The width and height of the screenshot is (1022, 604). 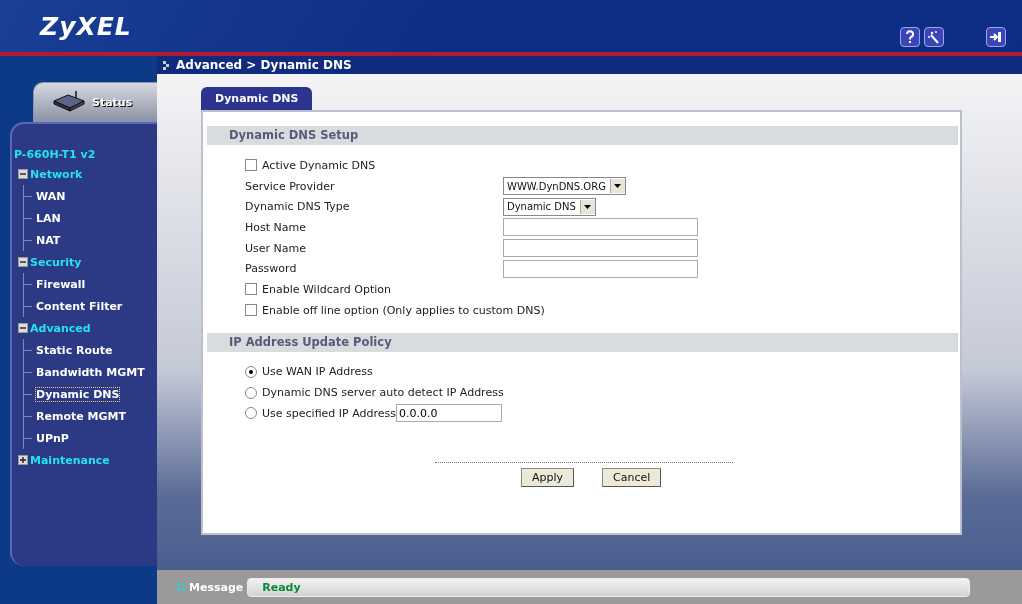 What do you see at coordinates (934, 37) in the screenshot?
I see `wand-icon` at bounding box center [934, 37].